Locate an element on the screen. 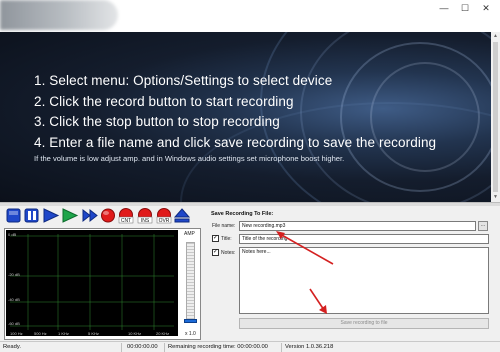 This screenshot has width=500, height=352. freq-label: 20 KHz is located at coordinates (163, 333).